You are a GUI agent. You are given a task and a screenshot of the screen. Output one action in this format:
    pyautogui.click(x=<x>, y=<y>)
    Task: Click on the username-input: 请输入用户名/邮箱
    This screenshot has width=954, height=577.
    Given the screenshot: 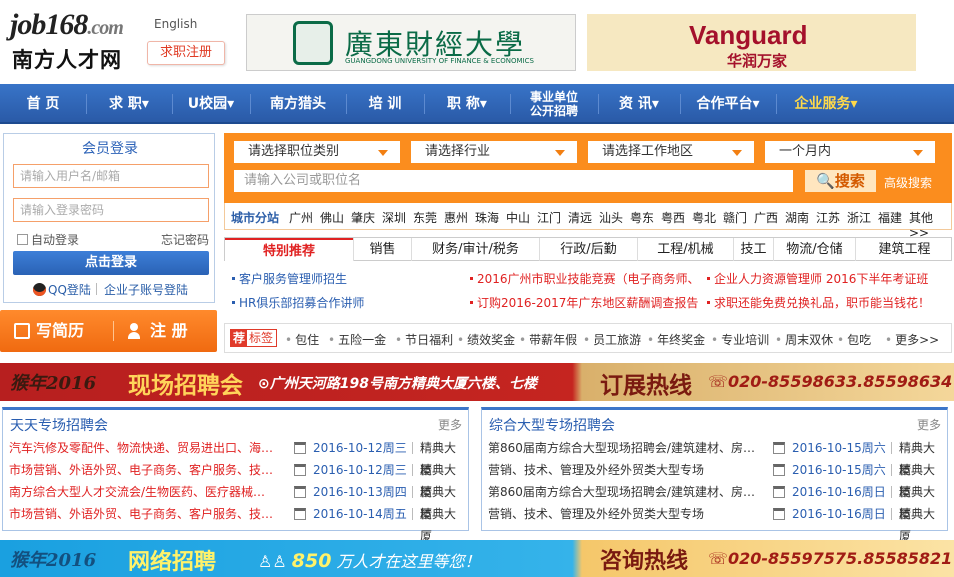 What is the action you would take?
    pyautogui.click(x=111, y=176)
    